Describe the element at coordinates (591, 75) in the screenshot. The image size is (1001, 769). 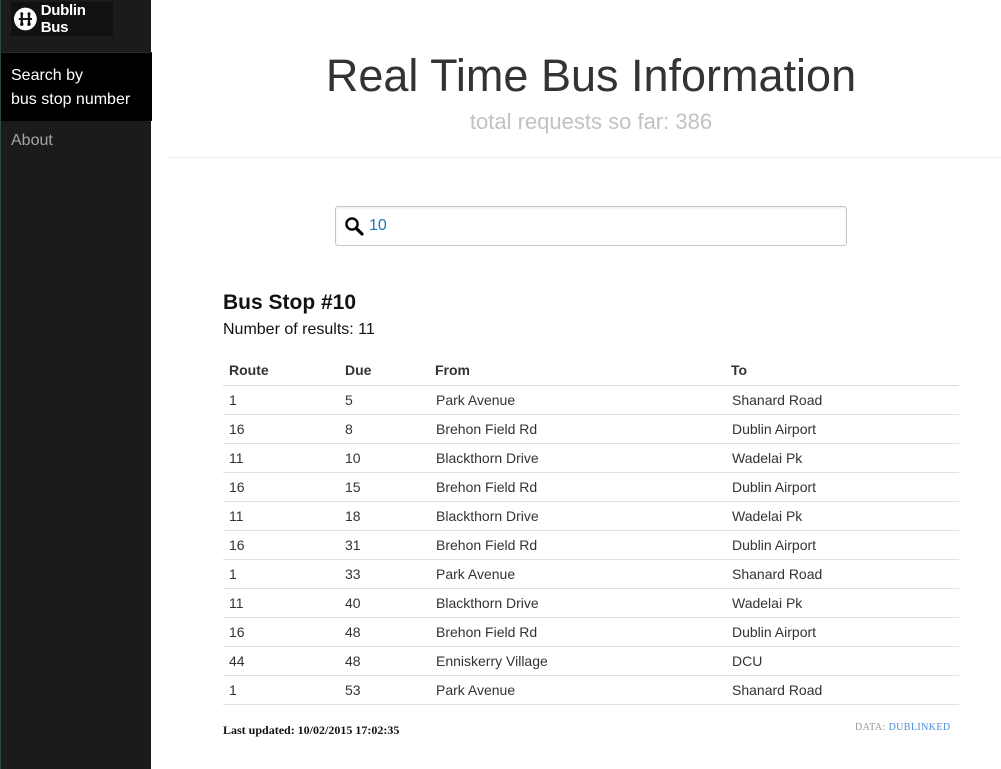
I see `page-title: Real Time Bus Information` at that location.